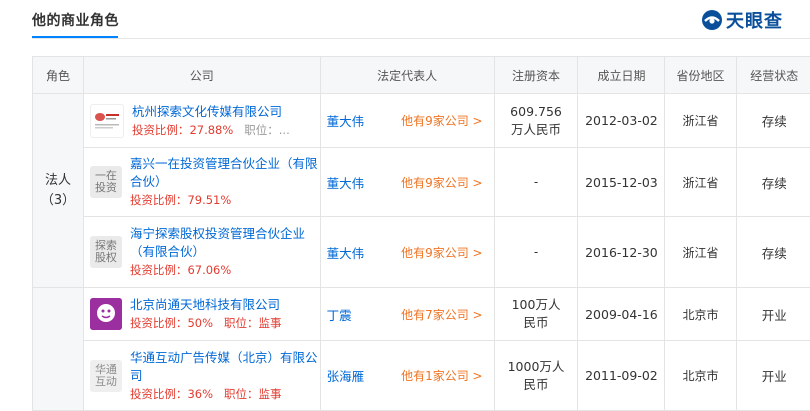 The image size is (810, 411). I want to click on rep-companies-link: 他有1家公司 >, so click(442, 375).